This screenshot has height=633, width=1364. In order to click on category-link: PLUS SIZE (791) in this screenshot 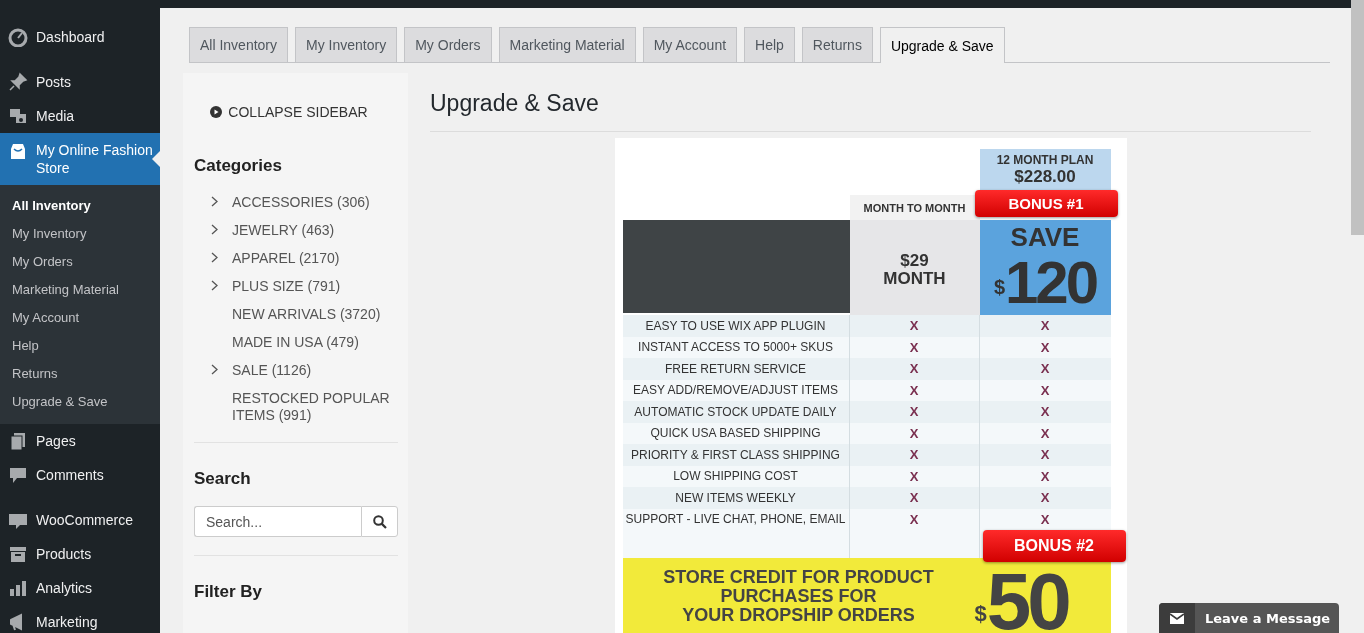, I will do `click(286, 292)`.